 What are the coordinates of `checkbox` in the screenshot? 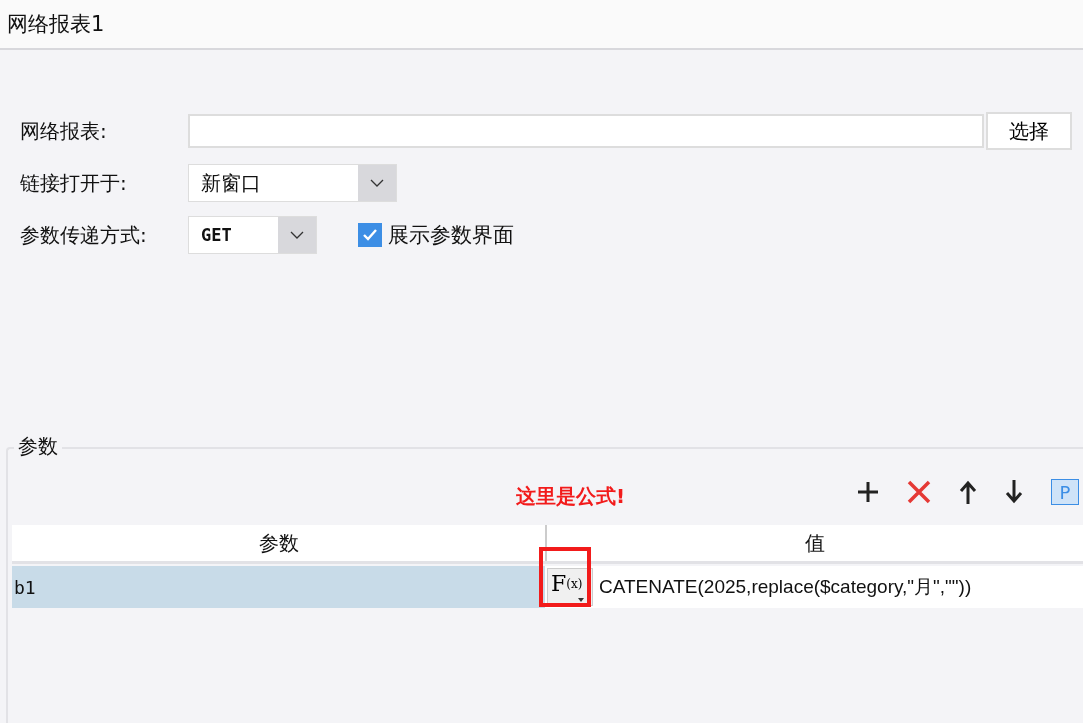 It's located at (370, 235).